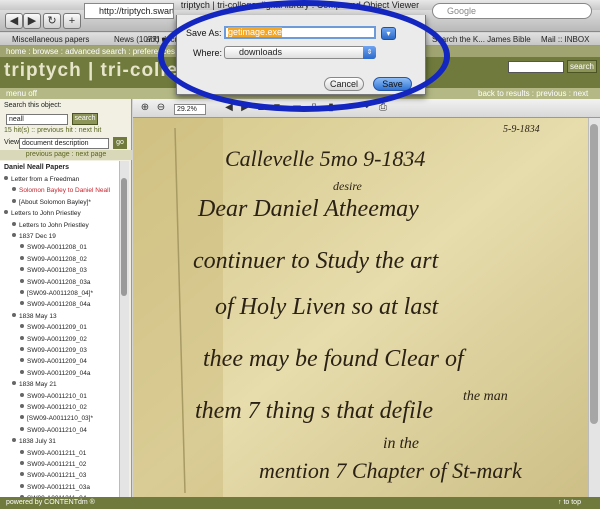 This screenshot has width=600, height=509. I want to click on hw-line-3: continuer to Study the art, so click(316, 261).